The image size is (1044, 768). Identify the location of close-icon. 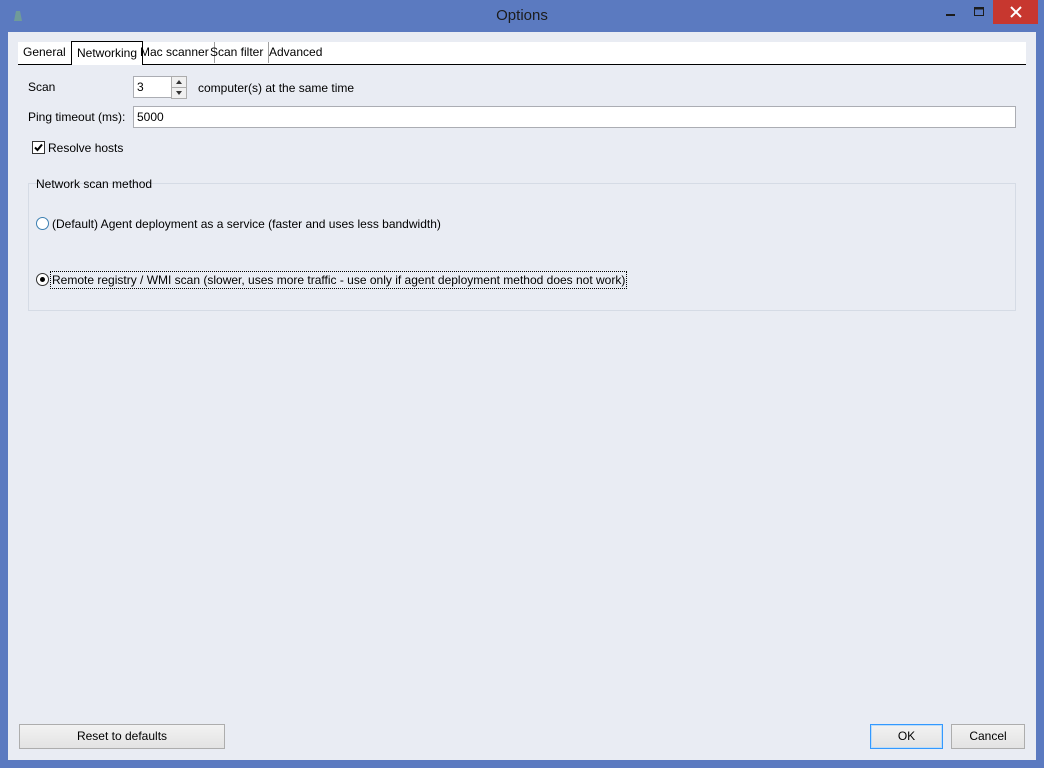
(1015, 12).